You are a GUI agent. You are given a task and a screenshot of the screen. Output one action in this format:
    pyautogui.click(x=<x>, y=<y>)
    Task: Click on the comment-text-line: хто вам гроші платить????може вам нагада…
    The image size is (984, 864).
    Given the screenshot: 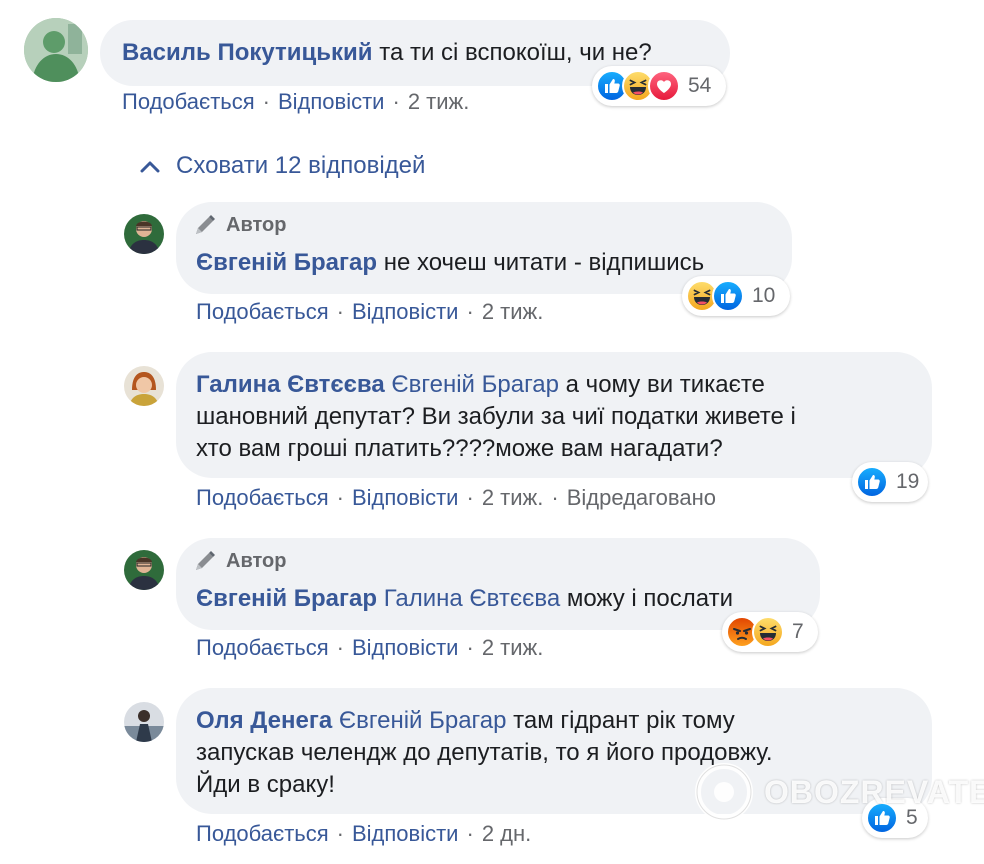 What is the action you would take?
    pyautogui.click(x=459, y=448)
    